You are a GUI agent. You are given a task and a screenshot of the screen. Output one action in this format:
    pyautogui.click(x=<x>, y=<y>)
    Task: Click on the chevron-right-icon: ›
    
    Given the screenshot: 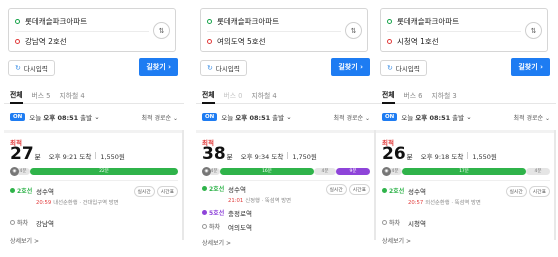 What is the action you would take?
    pyautogui.click(x=541, y=67)
    